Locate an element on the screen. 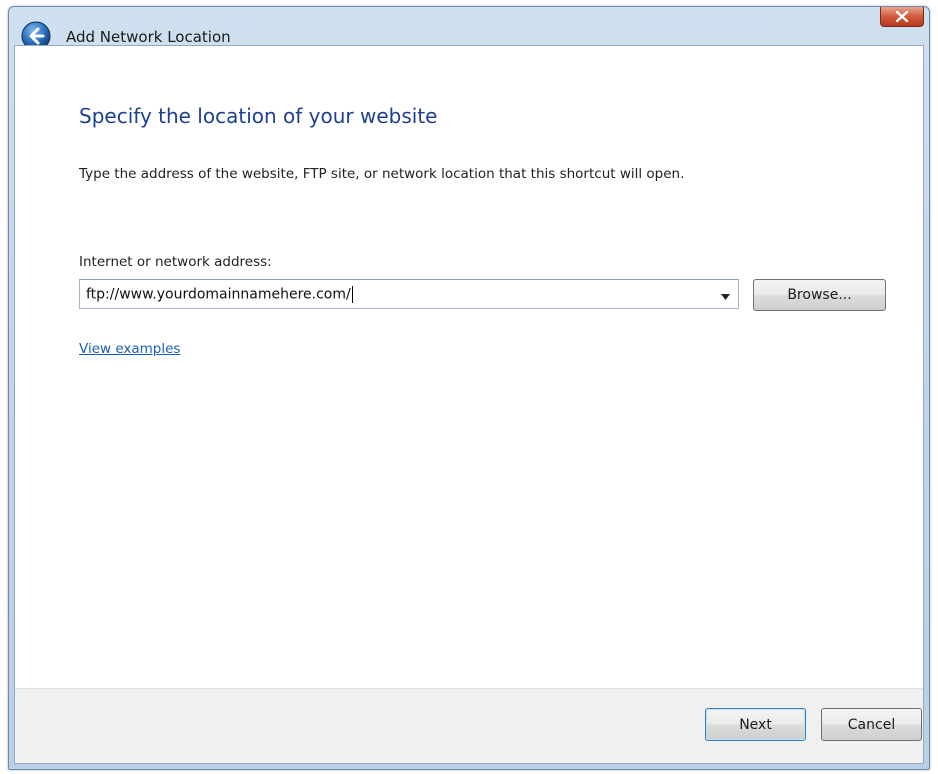  view-examples-link: View examples is located at coordinates (129, 349).